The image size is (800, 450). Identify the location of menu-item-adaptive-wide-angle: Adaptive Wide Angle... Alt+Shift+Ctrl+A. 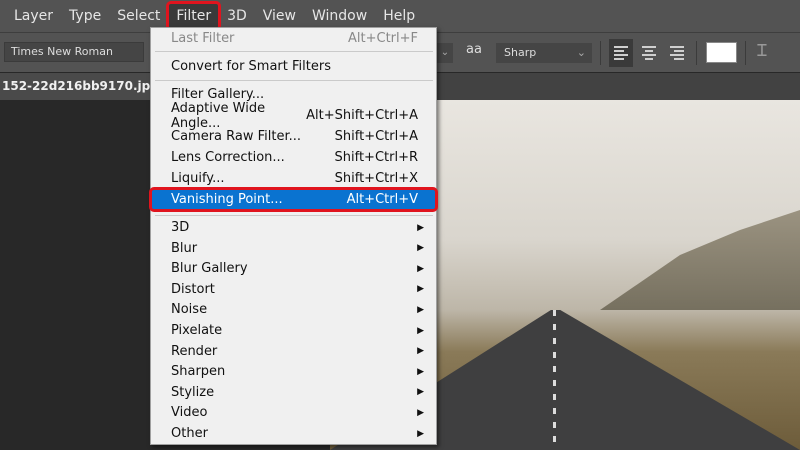
(293, 116).